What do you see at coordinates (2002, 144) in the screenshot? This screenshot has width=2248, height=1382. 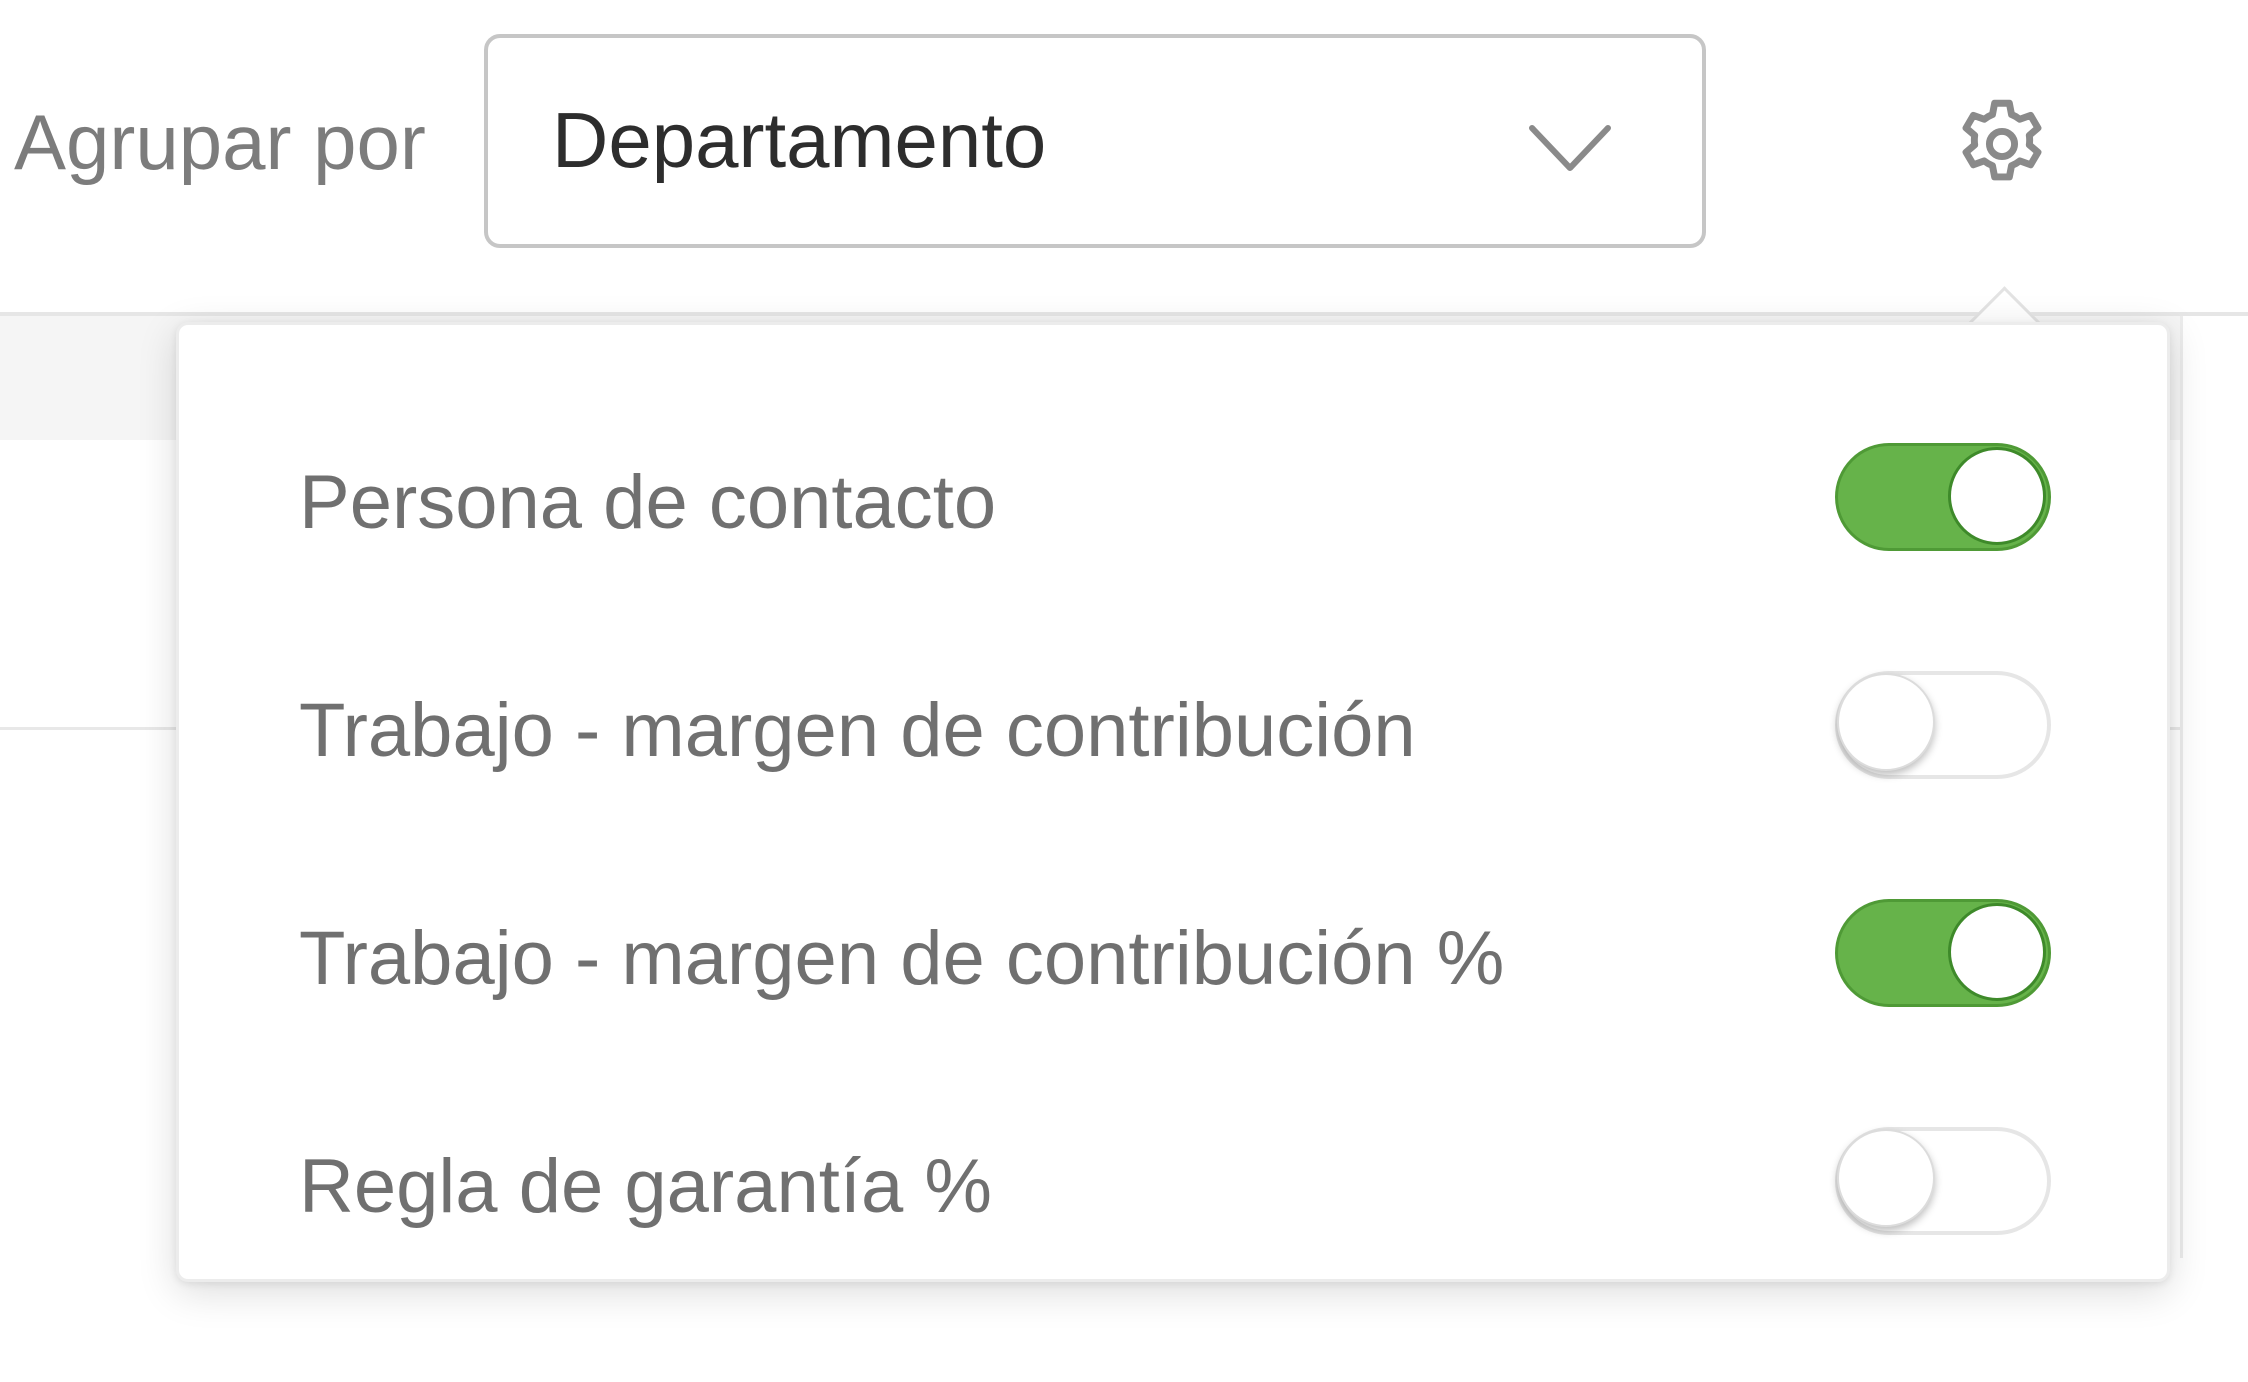 I see `gear-icon` at bounding box center [2002, 144].